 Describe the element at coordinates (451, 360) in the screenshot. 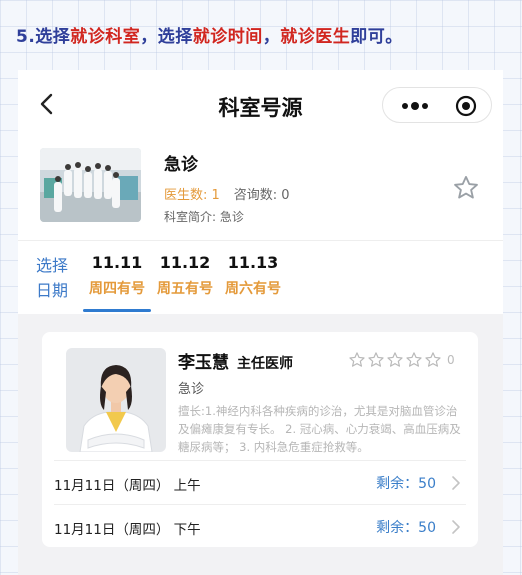

I see `rating-count: 0` at that location.